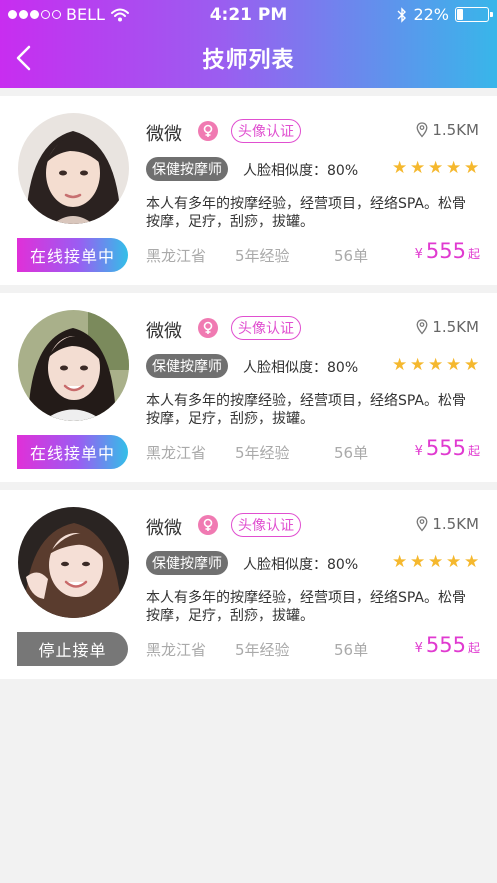 The height and width of the screenshot is (883, 497). What do you see at coordinates (431, 14) in the screenshot?
I see `battery-percent: 22%` at bounding box center [431, 14].